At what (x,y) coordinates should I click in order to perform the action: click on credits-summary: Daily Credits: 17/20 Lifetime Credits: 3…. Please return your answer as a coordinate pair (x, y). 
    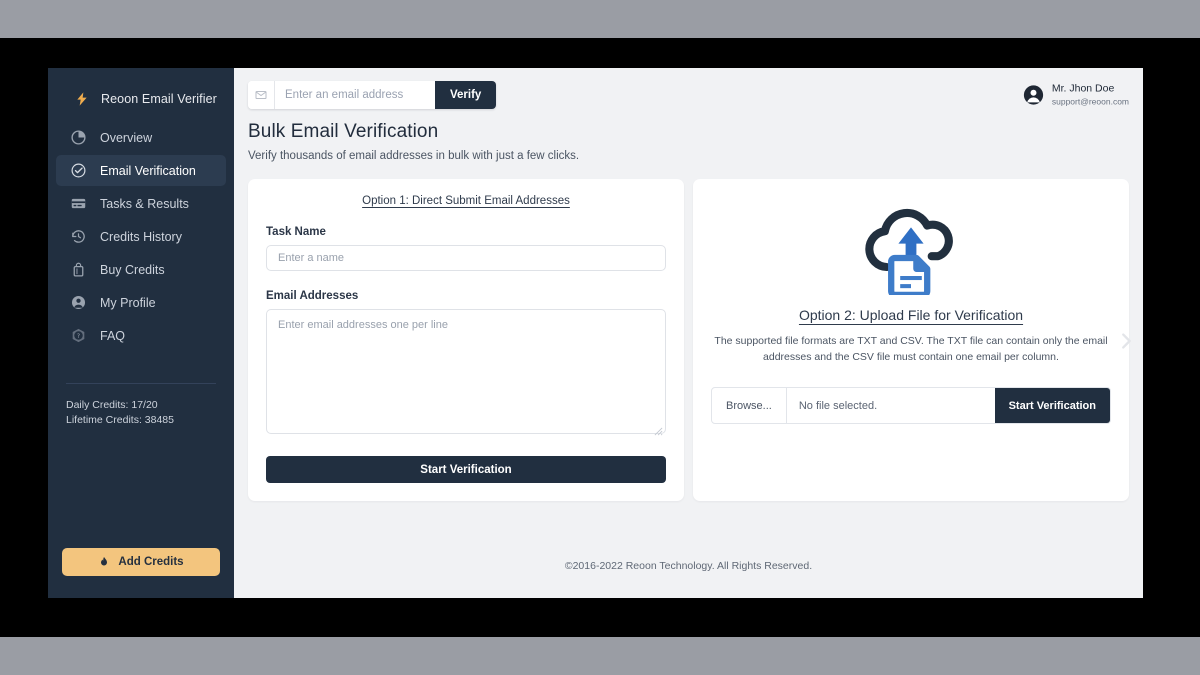
    Looking at the image, I should click on (141, 405).